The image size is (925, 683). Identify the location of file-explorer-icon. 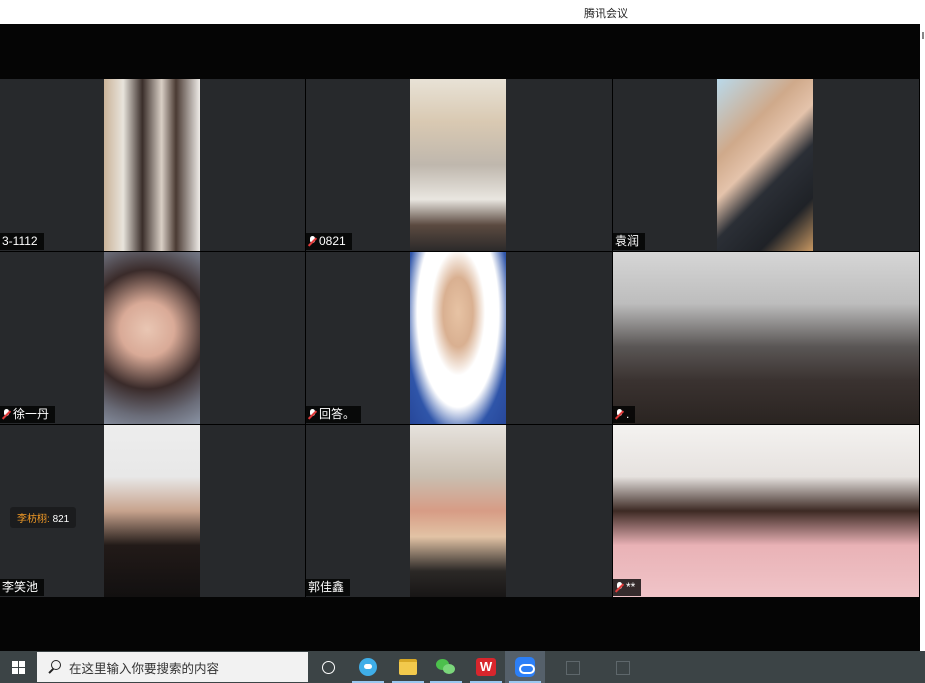
(408, 667).